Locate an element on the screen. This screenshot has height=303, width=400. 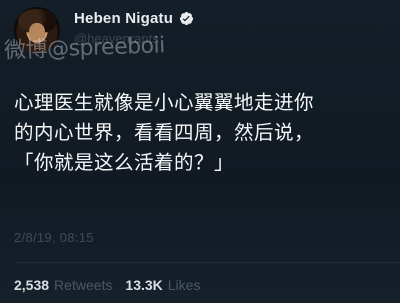
divider is located at coordinates (207, 262).